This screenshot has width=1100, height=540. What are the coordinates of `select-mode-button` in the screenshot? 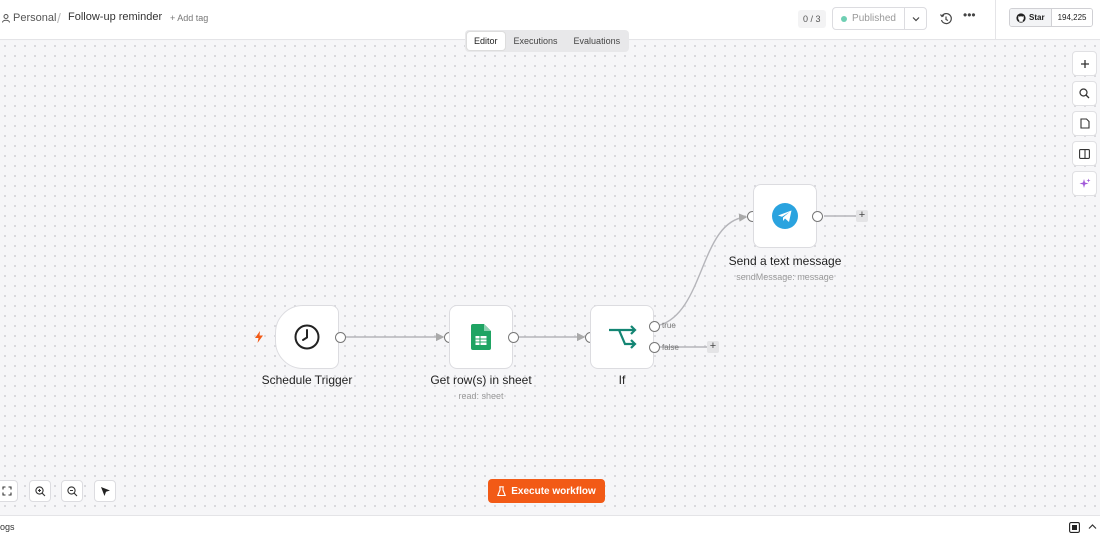 It's located at (105, 491).